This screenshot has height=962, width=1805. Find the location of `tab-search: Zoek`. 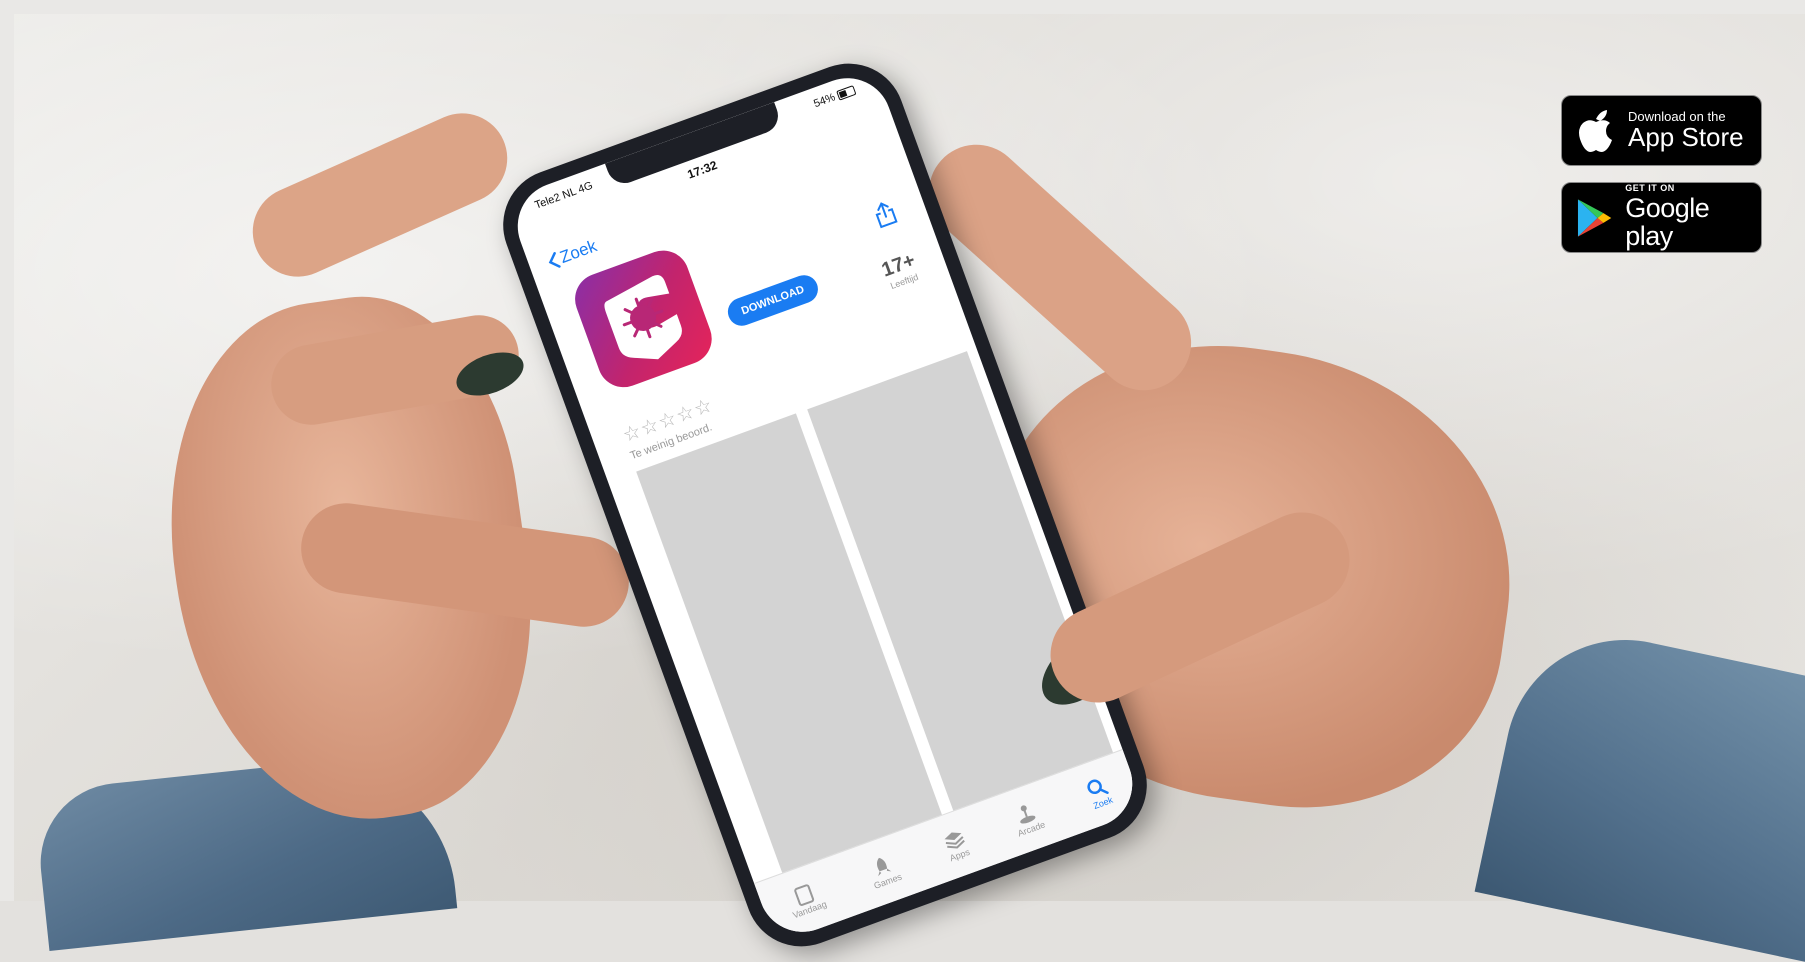

tab-search: Zoek is located at coordinates (1100, 793).